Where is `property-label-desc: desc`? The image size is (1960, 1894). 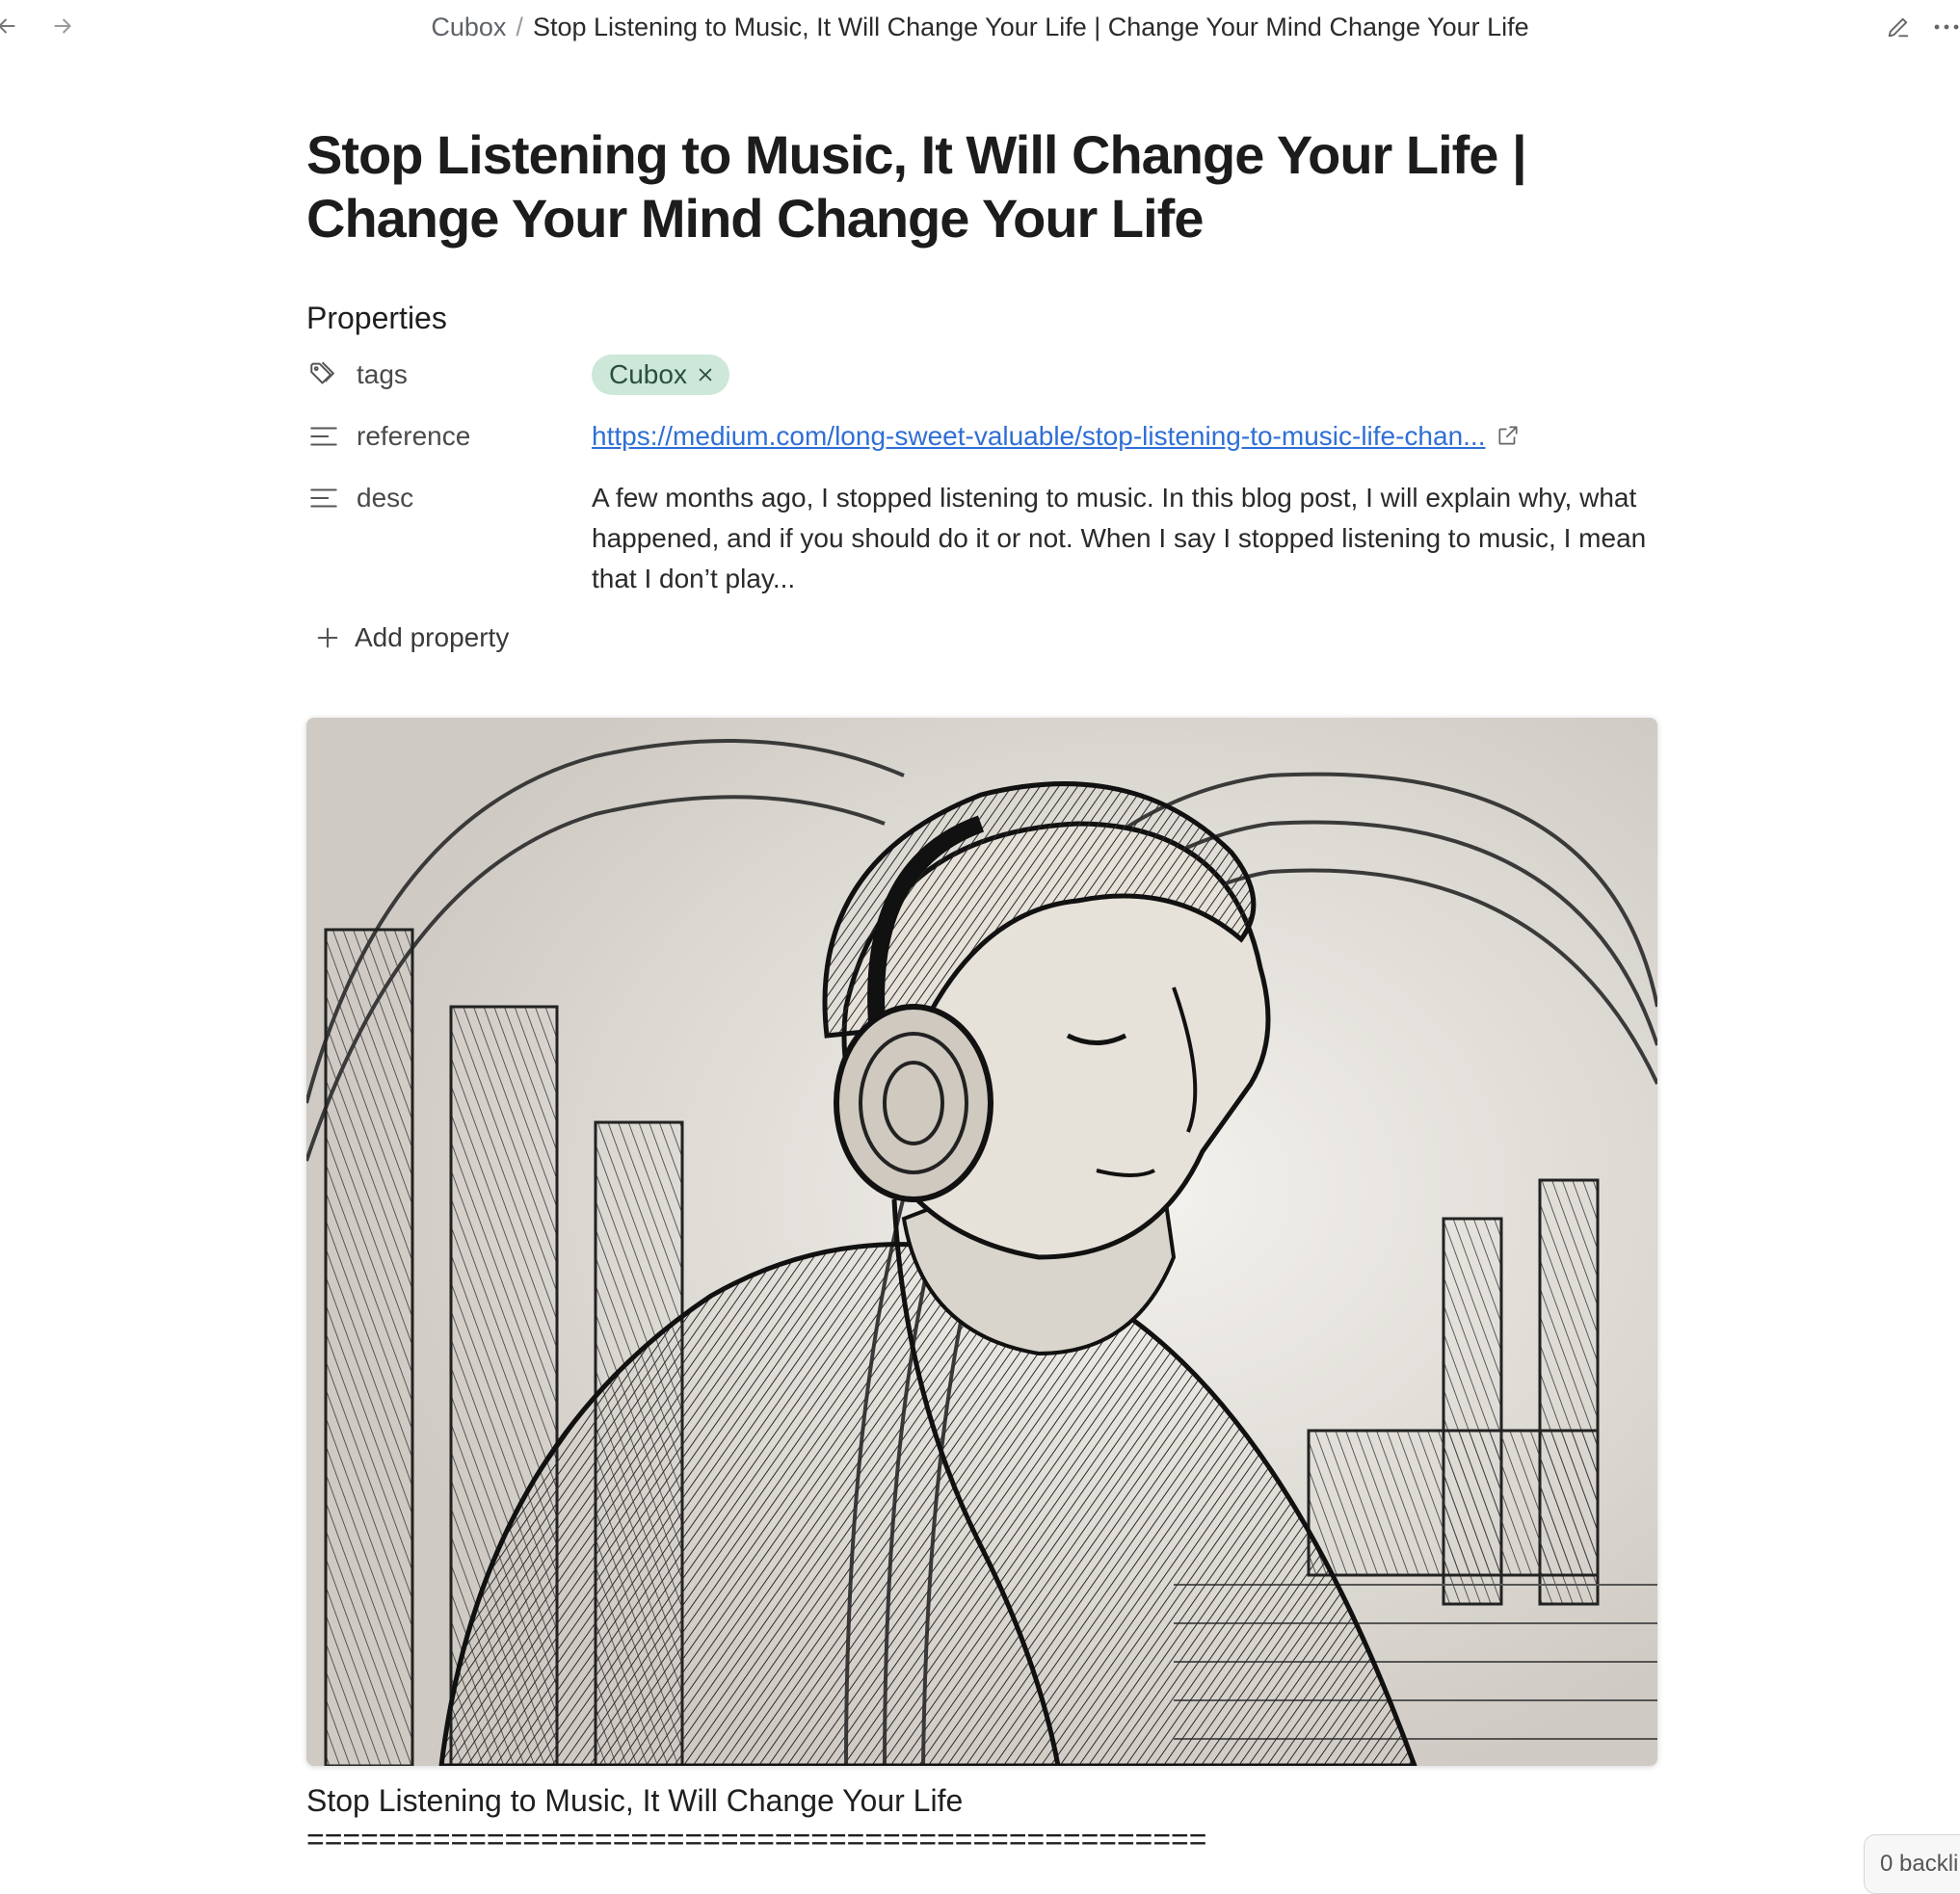 property-label-desc: desc is located at coordinates (385, 498).